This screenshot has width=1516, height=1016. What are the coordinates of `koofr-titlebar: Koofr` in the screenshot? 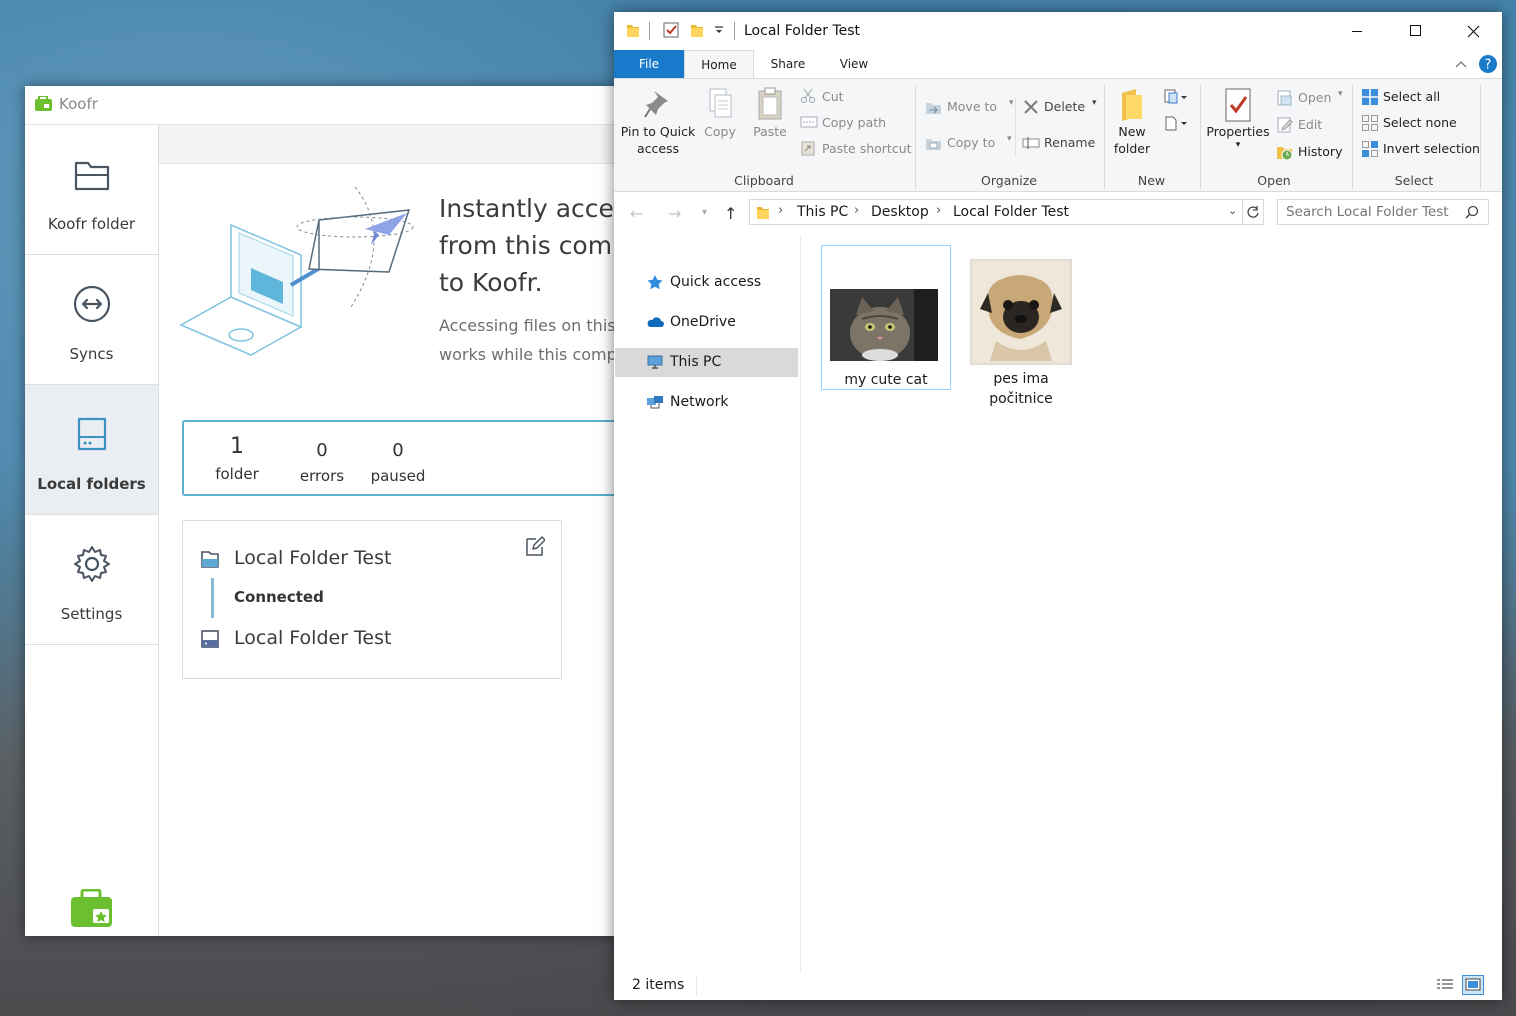 It's located at (325, 105).